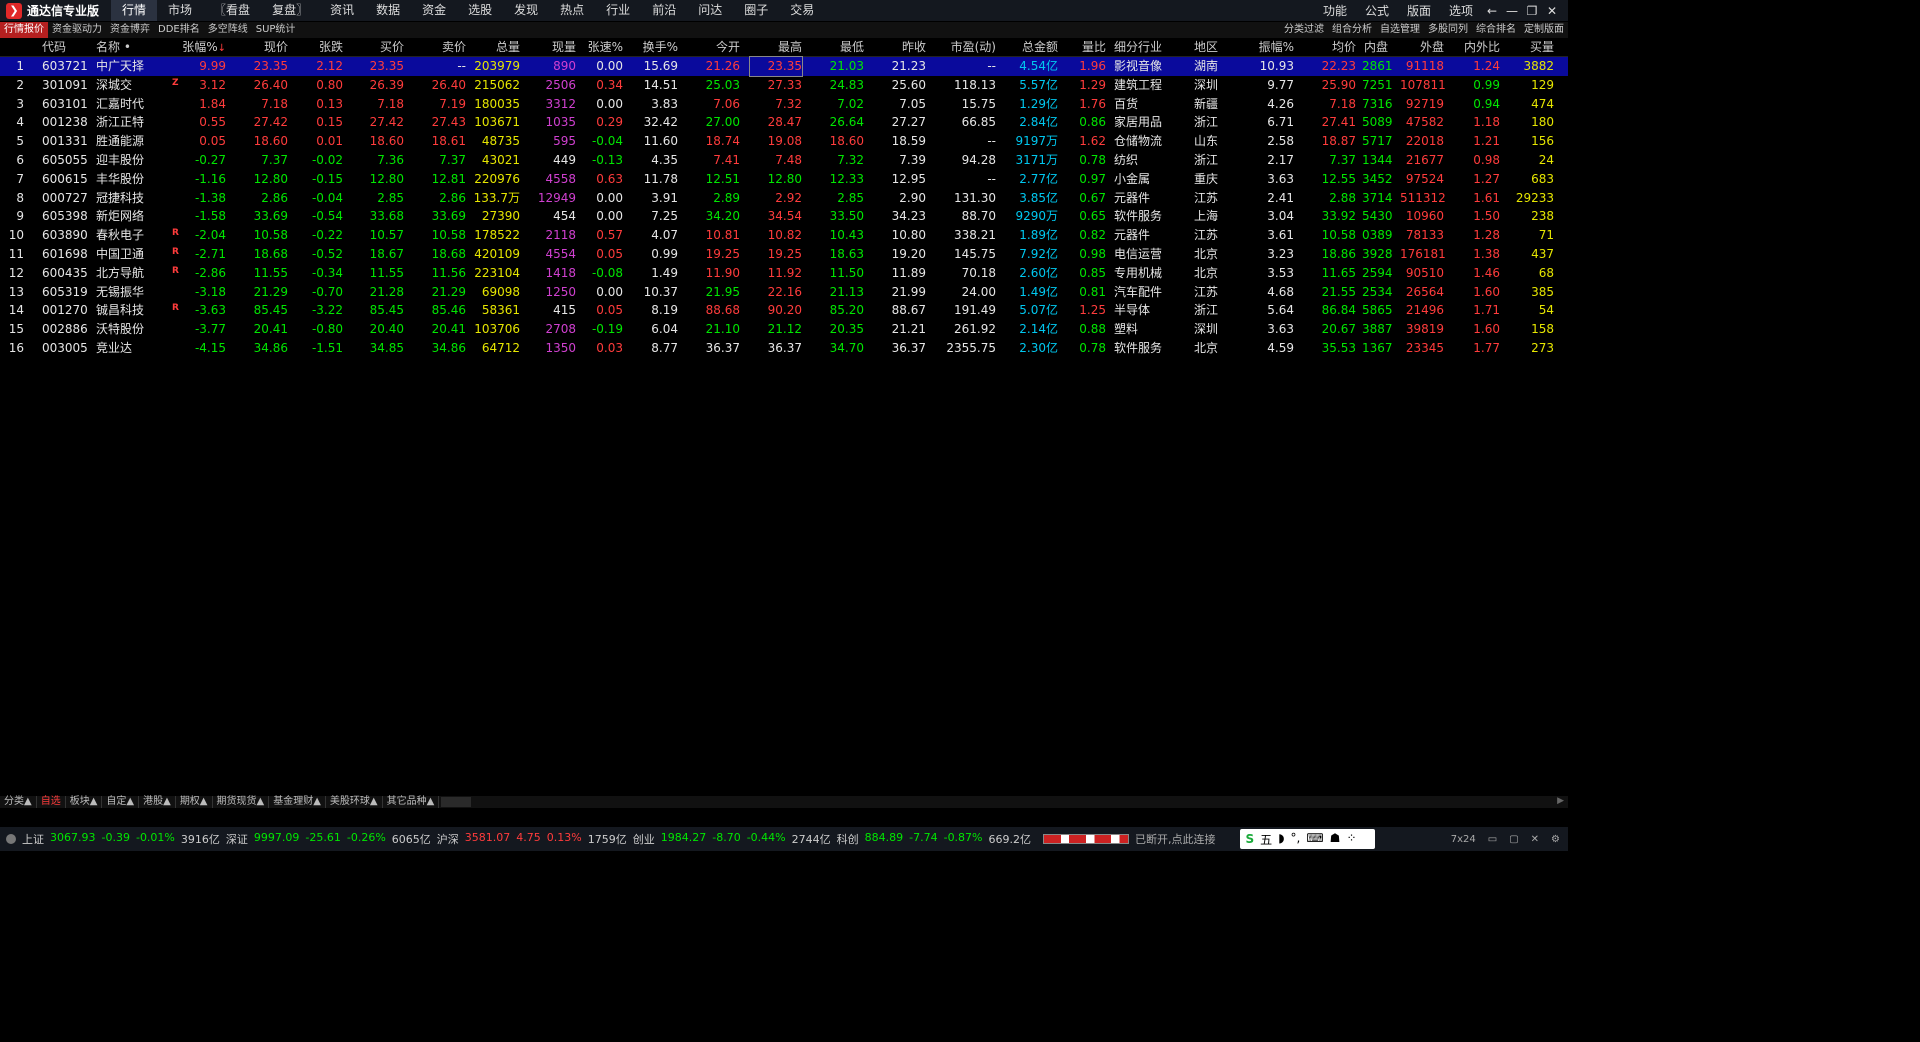 This screenshot has width=1920, height=1042. What do you see at coordinates (297, 802) in the screenshot?
I see `bottom-tab: 基金理财▲` at bounding box center [297, 802].